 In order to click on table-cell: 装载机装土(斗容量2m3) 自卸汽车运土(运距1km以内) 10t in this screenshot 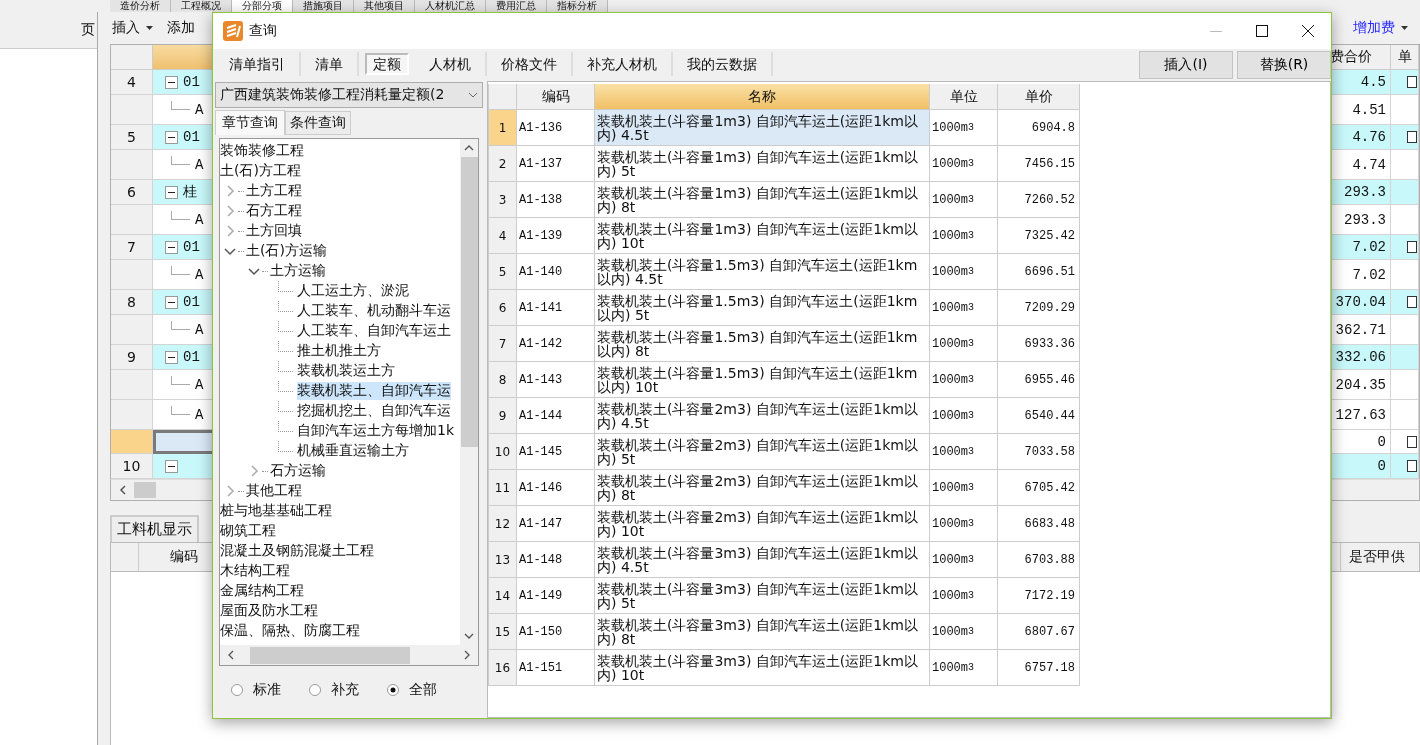, I will do `click(762, 524)`.